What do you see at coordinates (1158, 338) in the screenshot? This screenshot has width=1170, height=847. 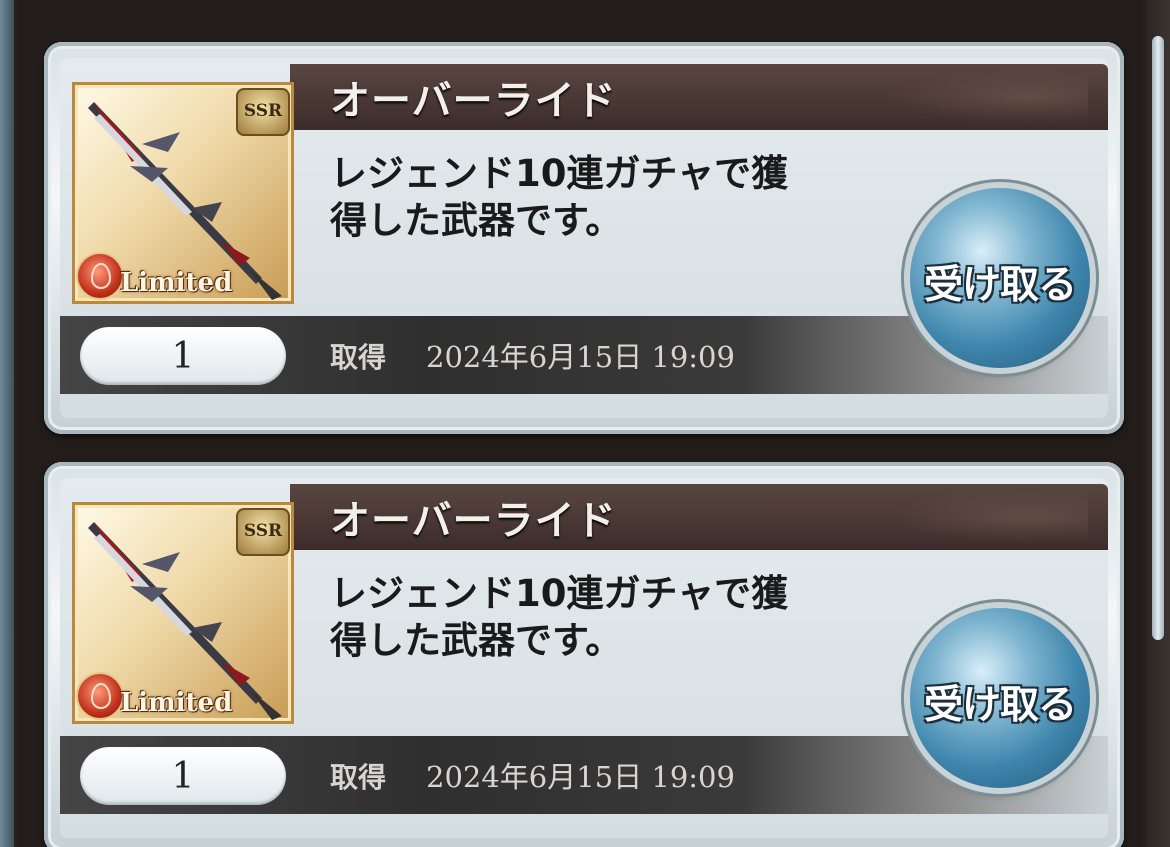 I see `scrollbar-thumb` at bounding box center [1158, 338].